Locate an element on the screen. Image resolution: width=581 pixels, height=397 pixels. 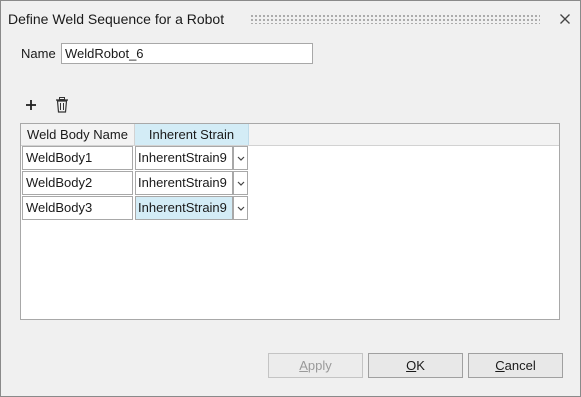
table-row: WeldBody1 InherentStrain9 is located at coordinates (136, 158).